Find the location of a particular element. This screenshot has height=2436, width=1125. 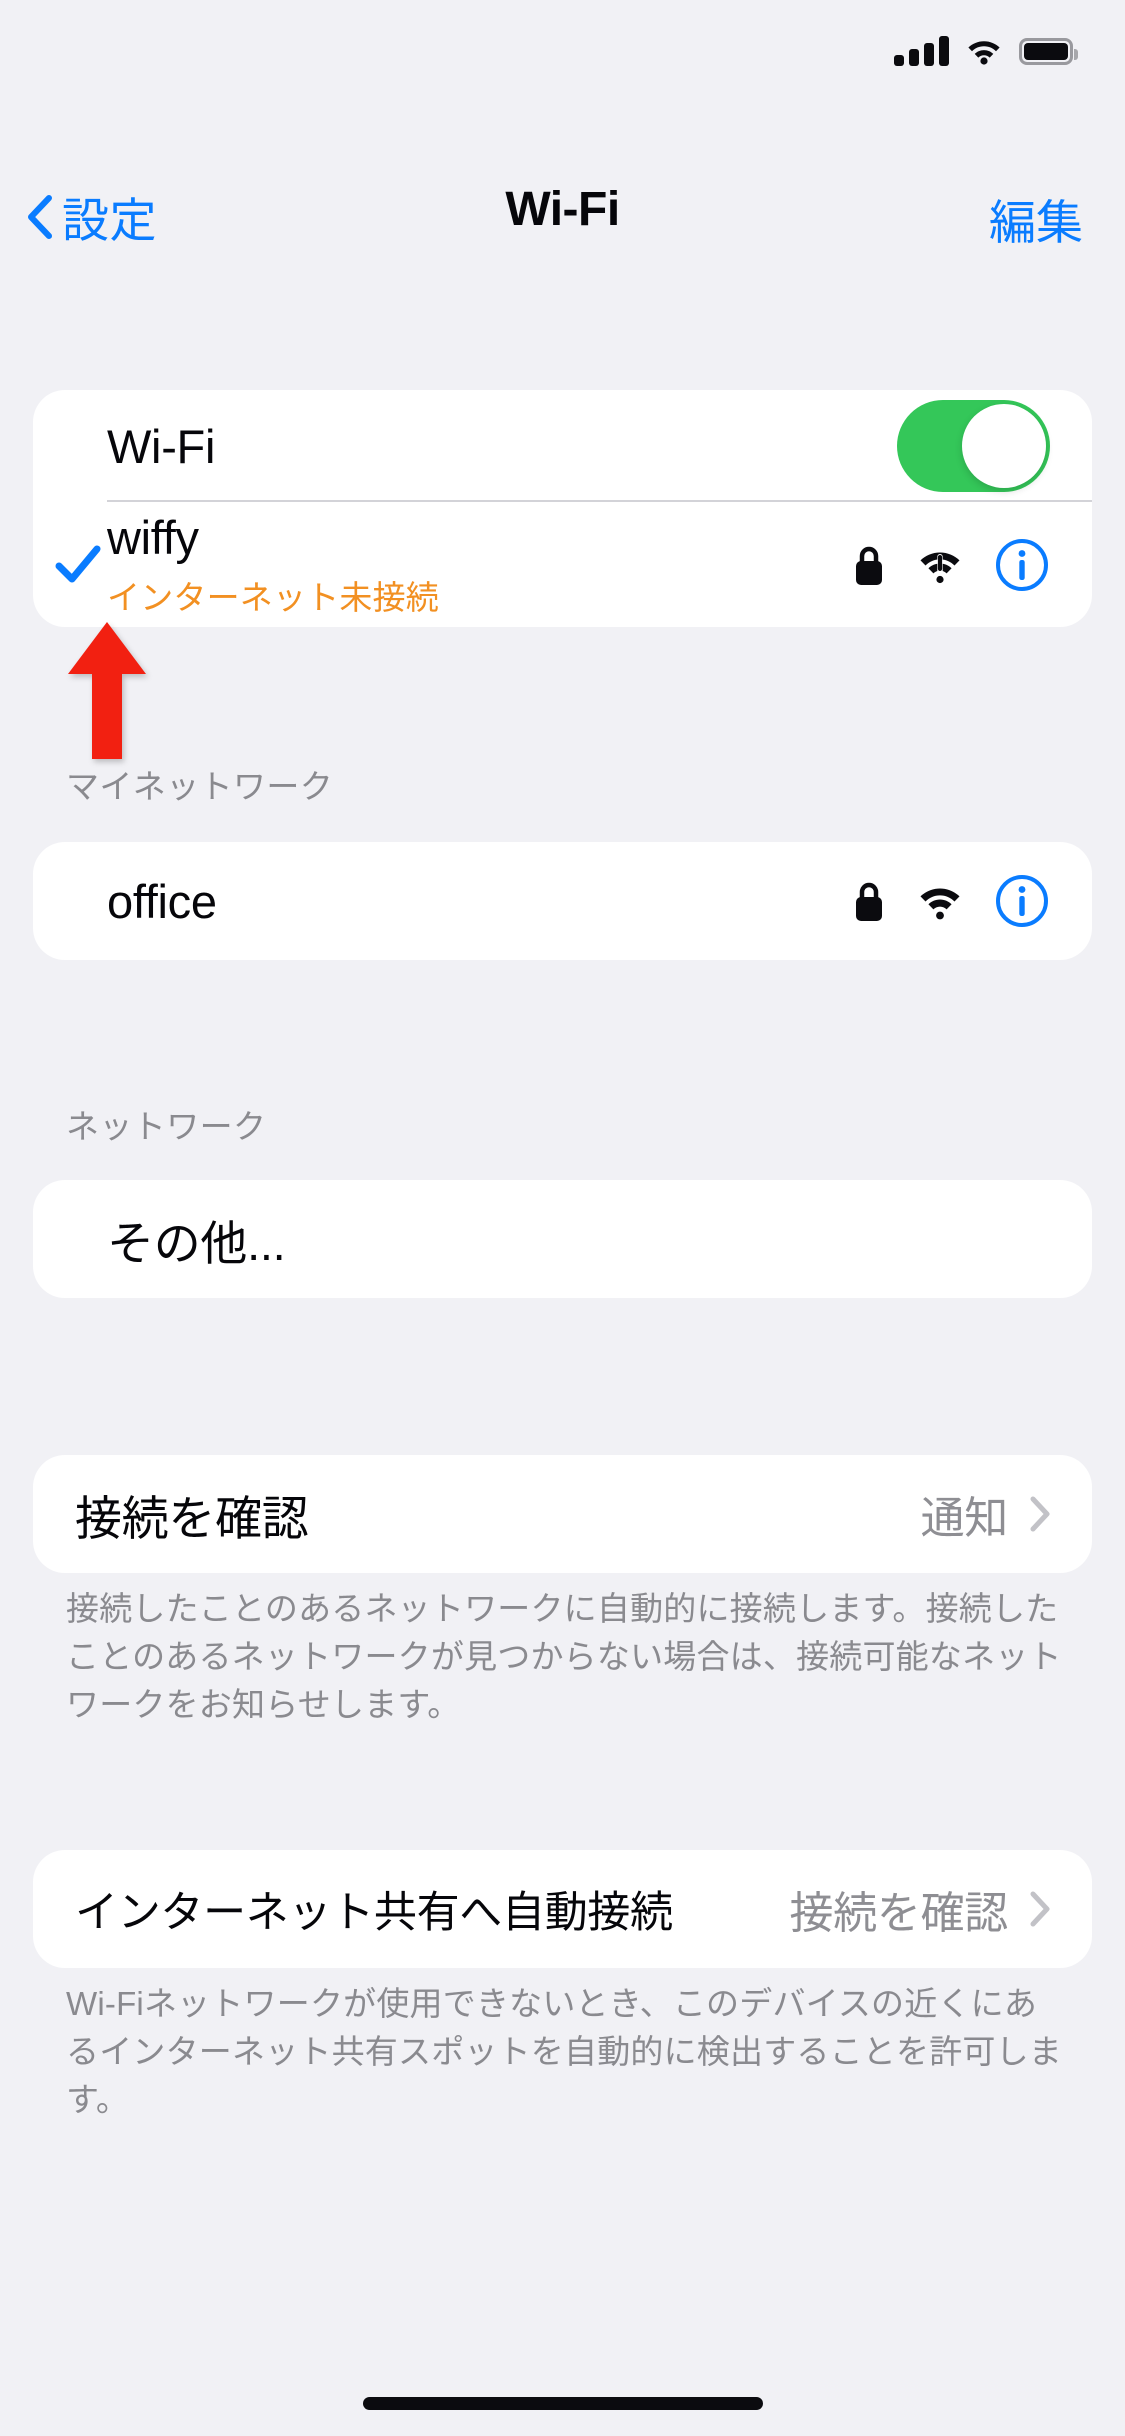

my-networks-header: マイネットワーク is located at coordinates (200, 786).